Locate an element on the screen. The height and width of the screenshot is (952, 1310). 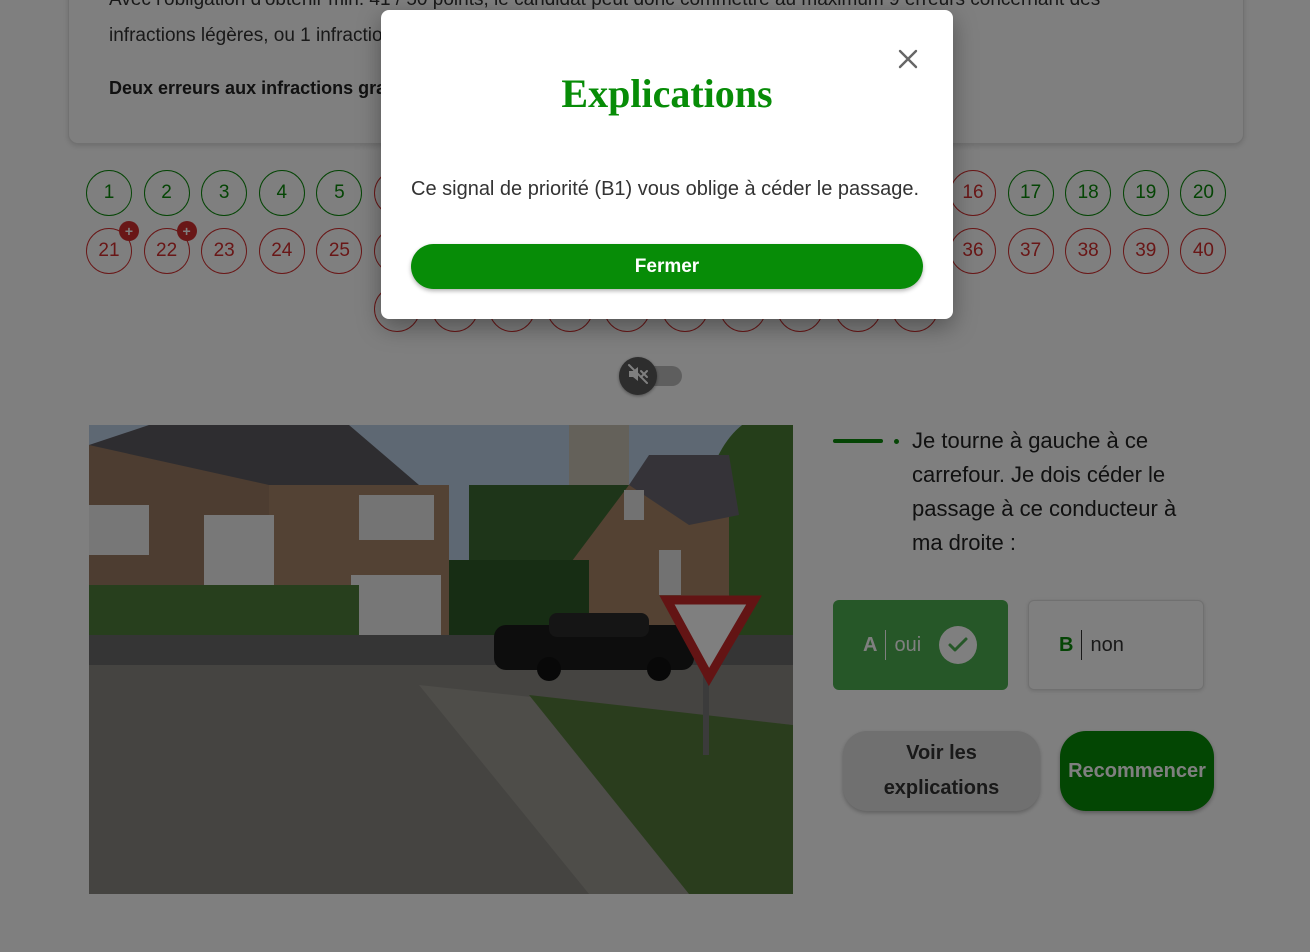
close-modal-button: Fermer is located at coordinates (667, 266).